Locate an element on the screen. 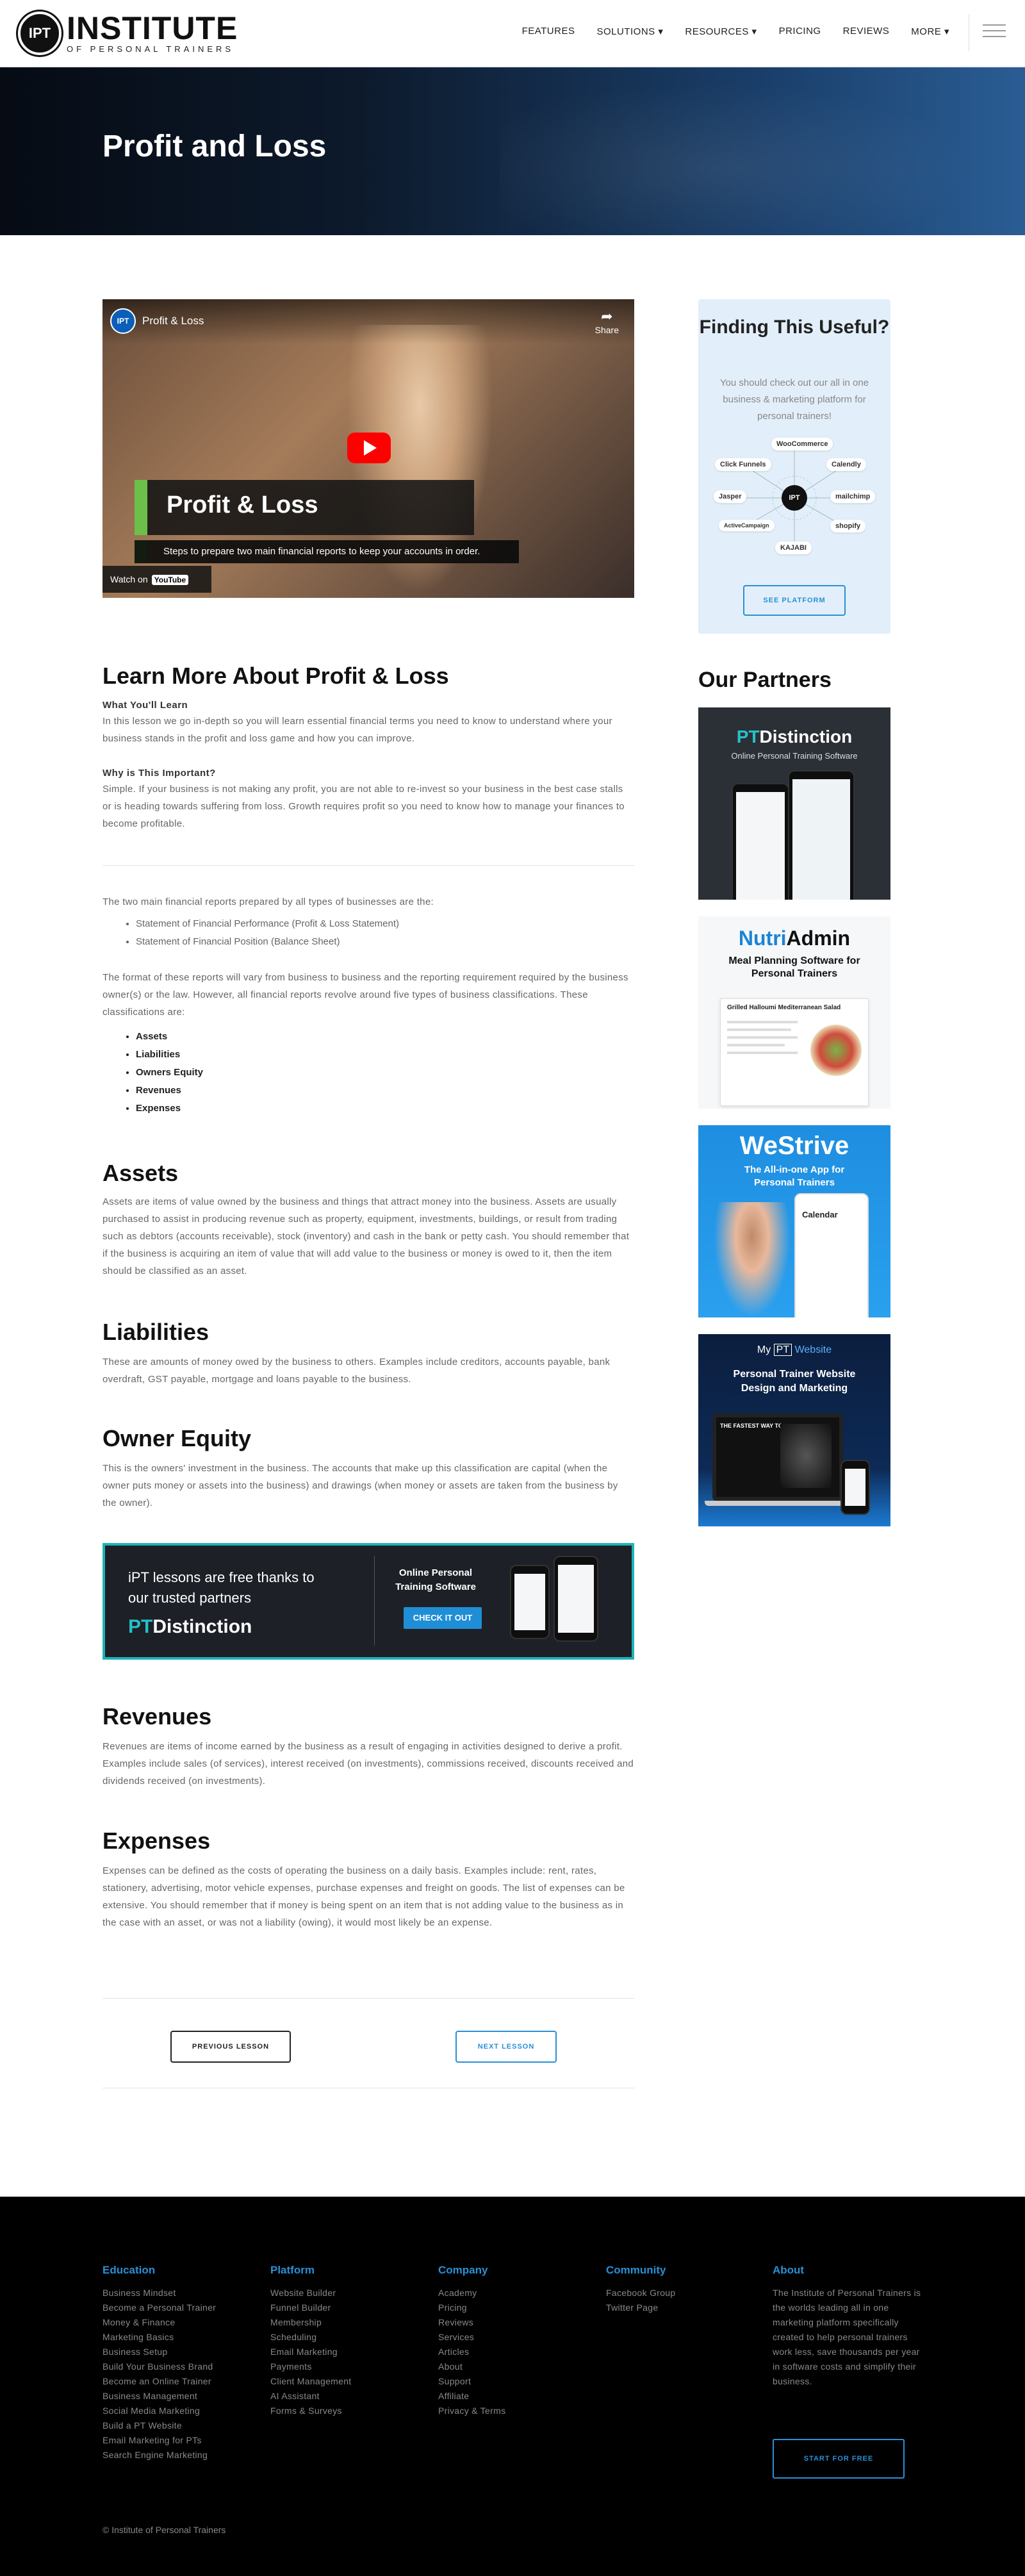 The image size is (1025, 2576). footer-link: Payments is located at coordinates (311, 2366).